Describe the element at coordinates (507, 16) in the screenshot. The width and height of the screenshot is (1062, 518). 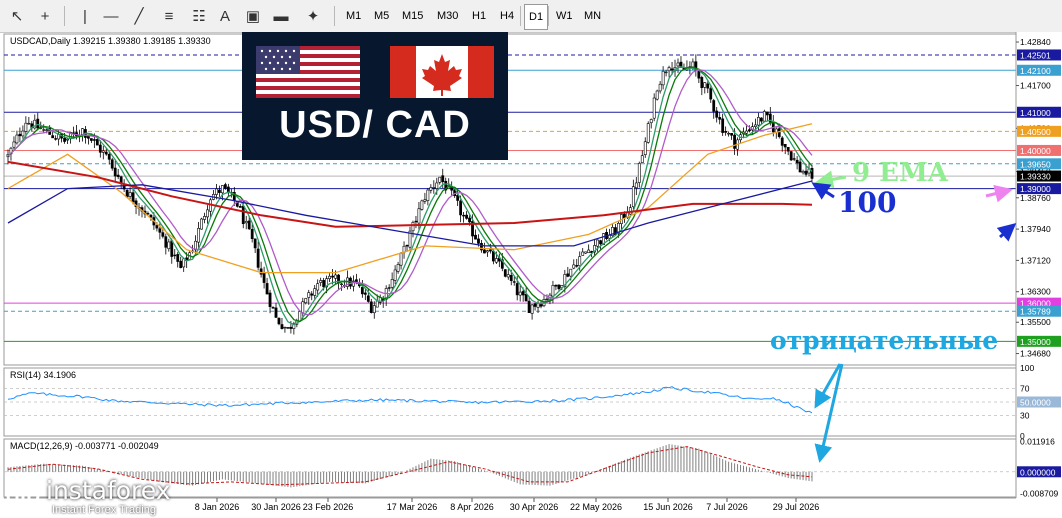
I see `timeframe-h4: H4` at that location.